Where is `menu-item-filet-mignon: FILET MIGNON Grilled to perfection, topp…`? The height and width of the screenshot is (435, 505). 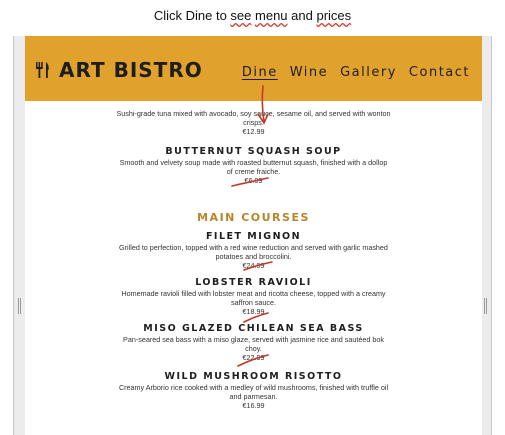
menu-item-filet-mignon: FILET MIGNON Grilled to perfection, topp… is located at coordinates (253, 250).